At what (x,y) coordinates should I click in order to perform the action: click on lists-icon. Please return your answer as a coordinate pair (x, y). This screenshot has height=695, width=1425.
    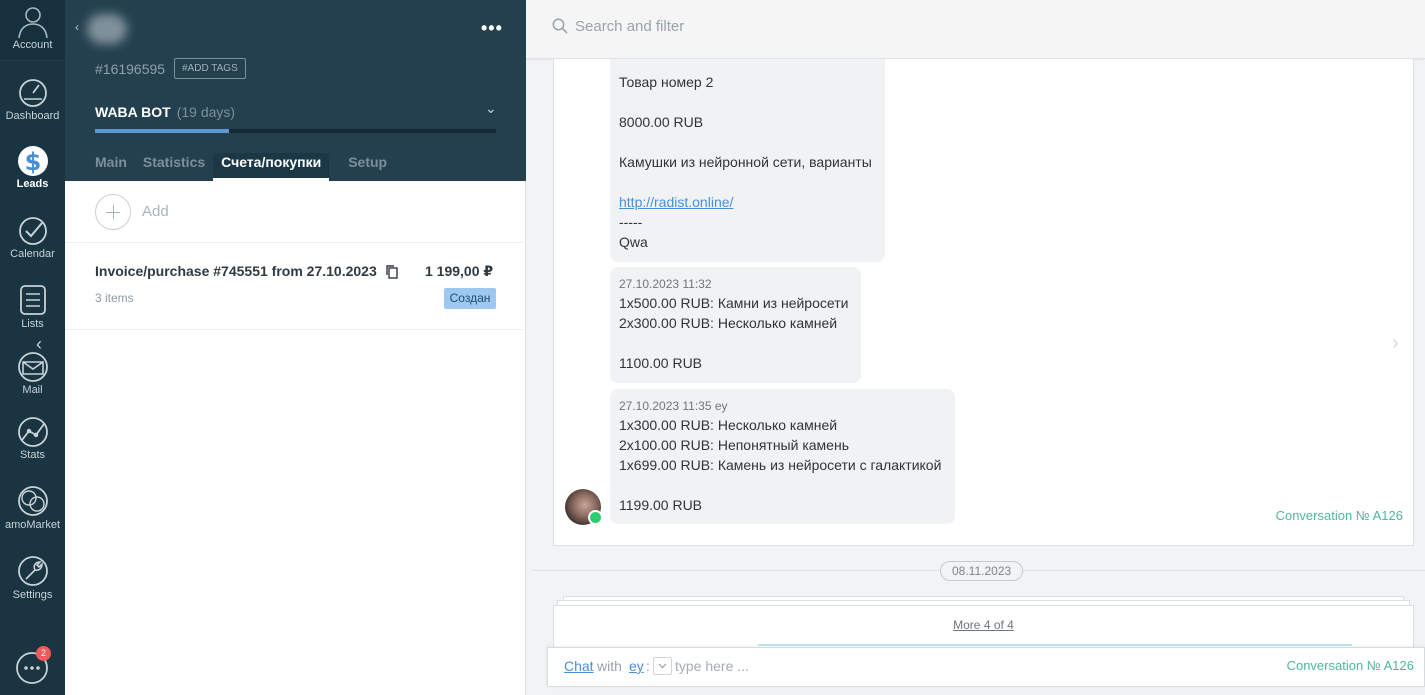
    Looking at the image, I should click on (32, 300).